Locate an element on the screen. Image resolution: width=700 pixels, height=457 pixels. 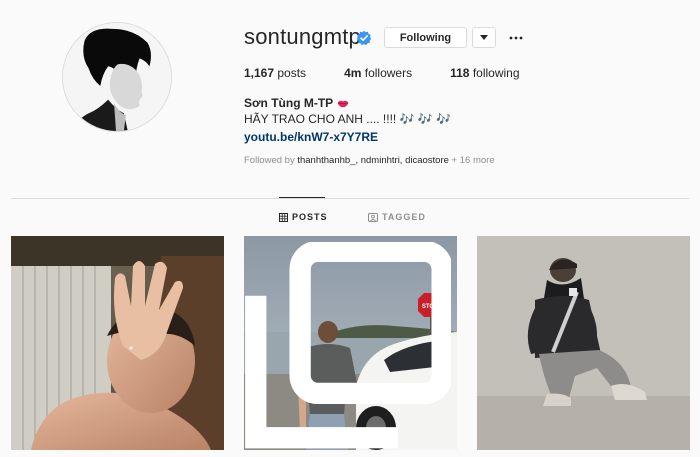
carousel-icon is located at coordinates (348, 345).